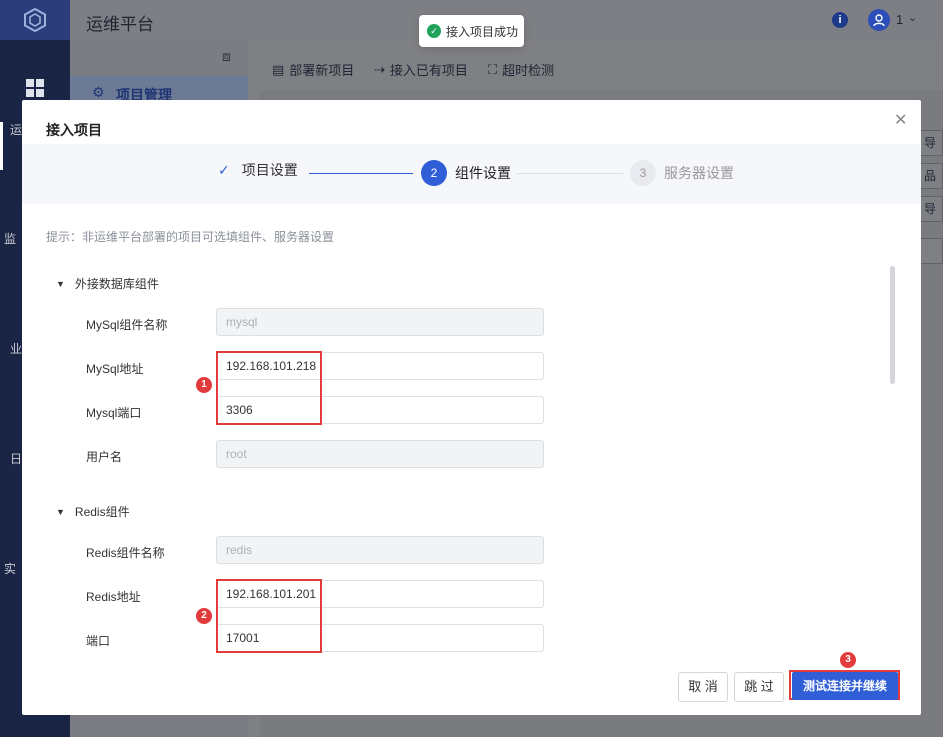 The height and width of the screenshot is (737, 943). Describe the element at coordinates (278, 69) in the screenshot. I see `server-icon: ▤` at that location.